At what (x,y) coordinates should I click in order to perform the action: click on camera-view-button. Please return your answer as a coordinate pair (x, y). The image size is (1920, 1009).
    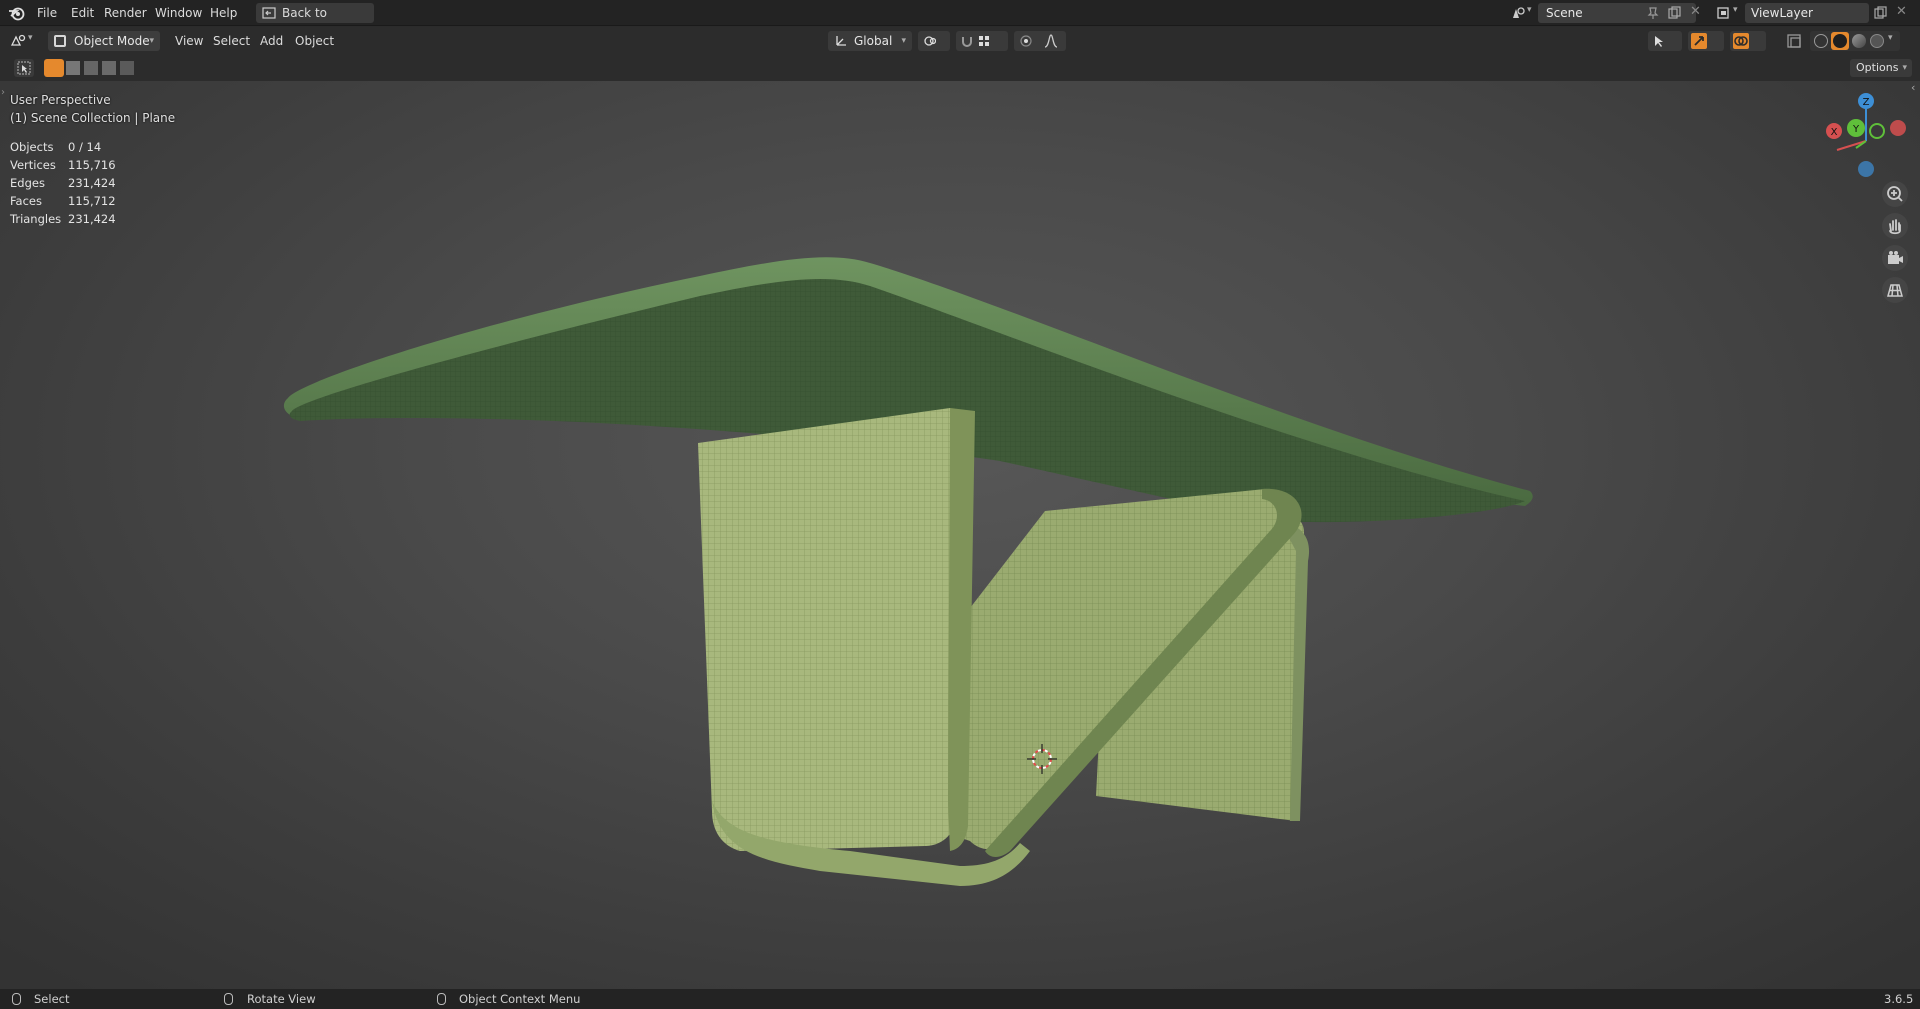
    Looking at the image, I should click on (1895, 258).